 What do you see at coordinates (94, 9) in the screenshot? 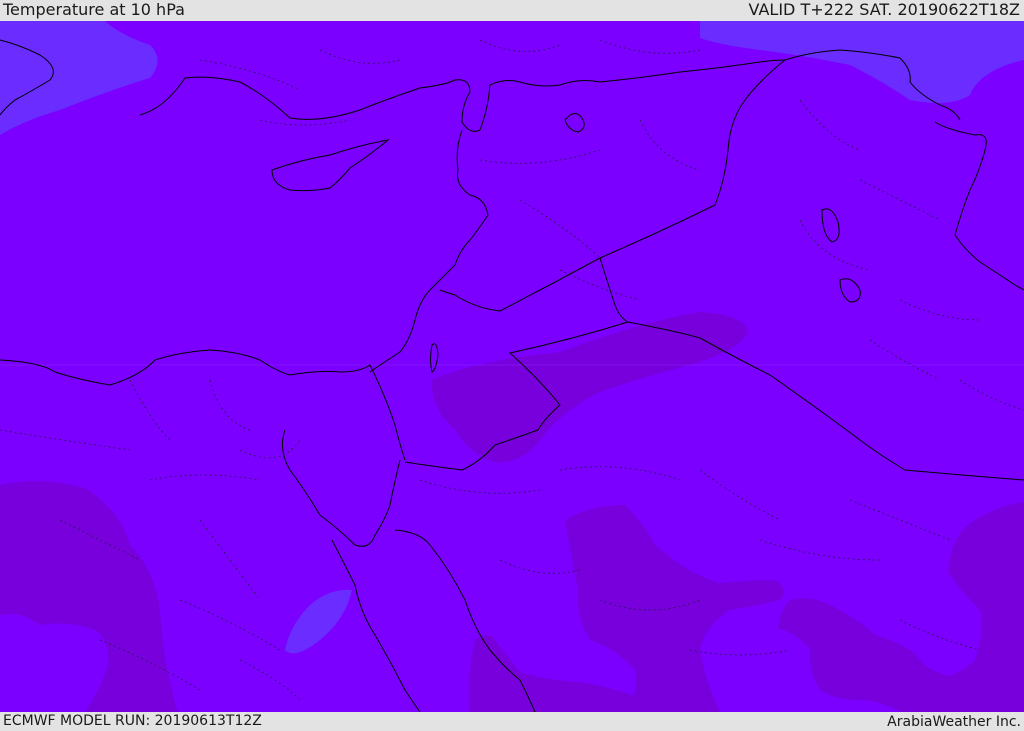
I see `map-title: Temperature at 10 hPa` at bounding box center [94, 9].